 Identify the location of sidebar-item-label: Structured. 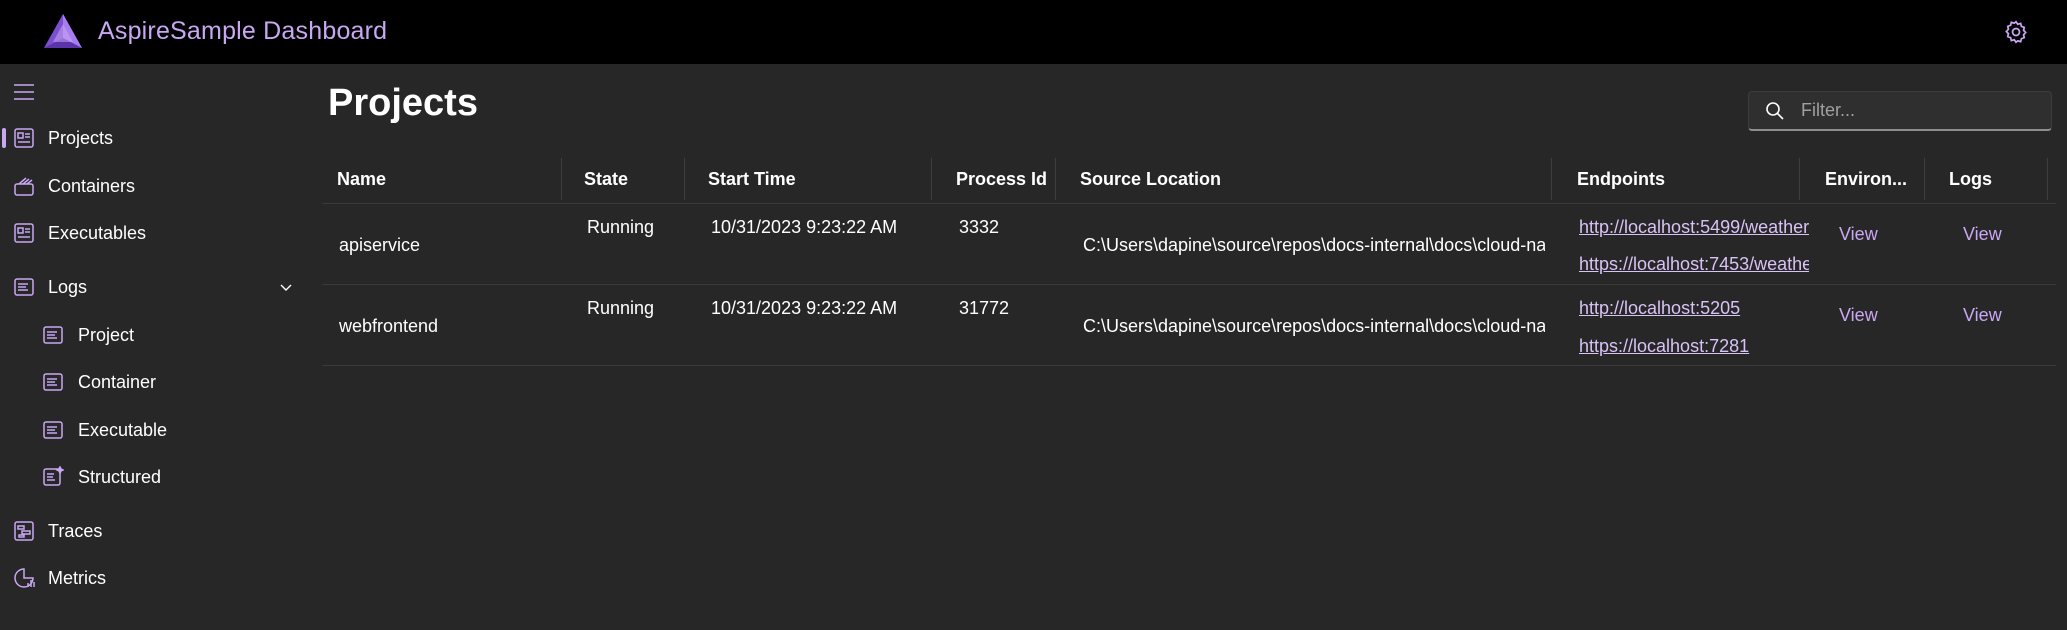
(120, 476).